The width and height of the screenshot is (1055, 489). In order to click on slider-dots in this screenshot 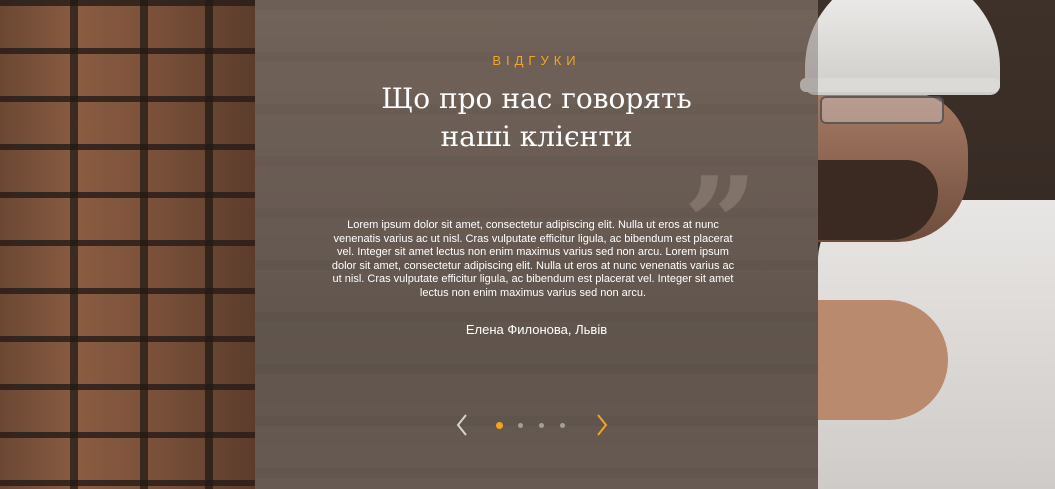, I will do `click(536, 426)`.